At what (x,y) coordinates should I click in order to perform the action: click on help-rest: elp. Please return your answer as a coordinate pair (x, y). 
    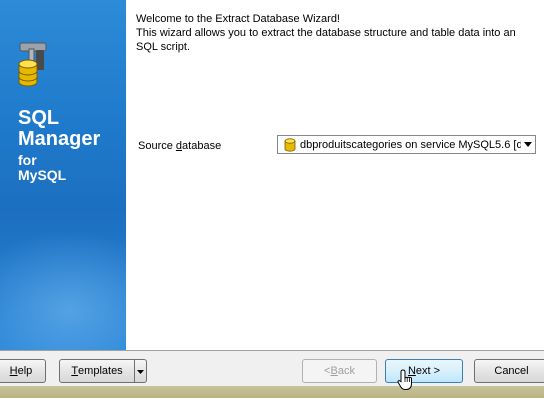
    Looking at the image, I should click on (25, 371).